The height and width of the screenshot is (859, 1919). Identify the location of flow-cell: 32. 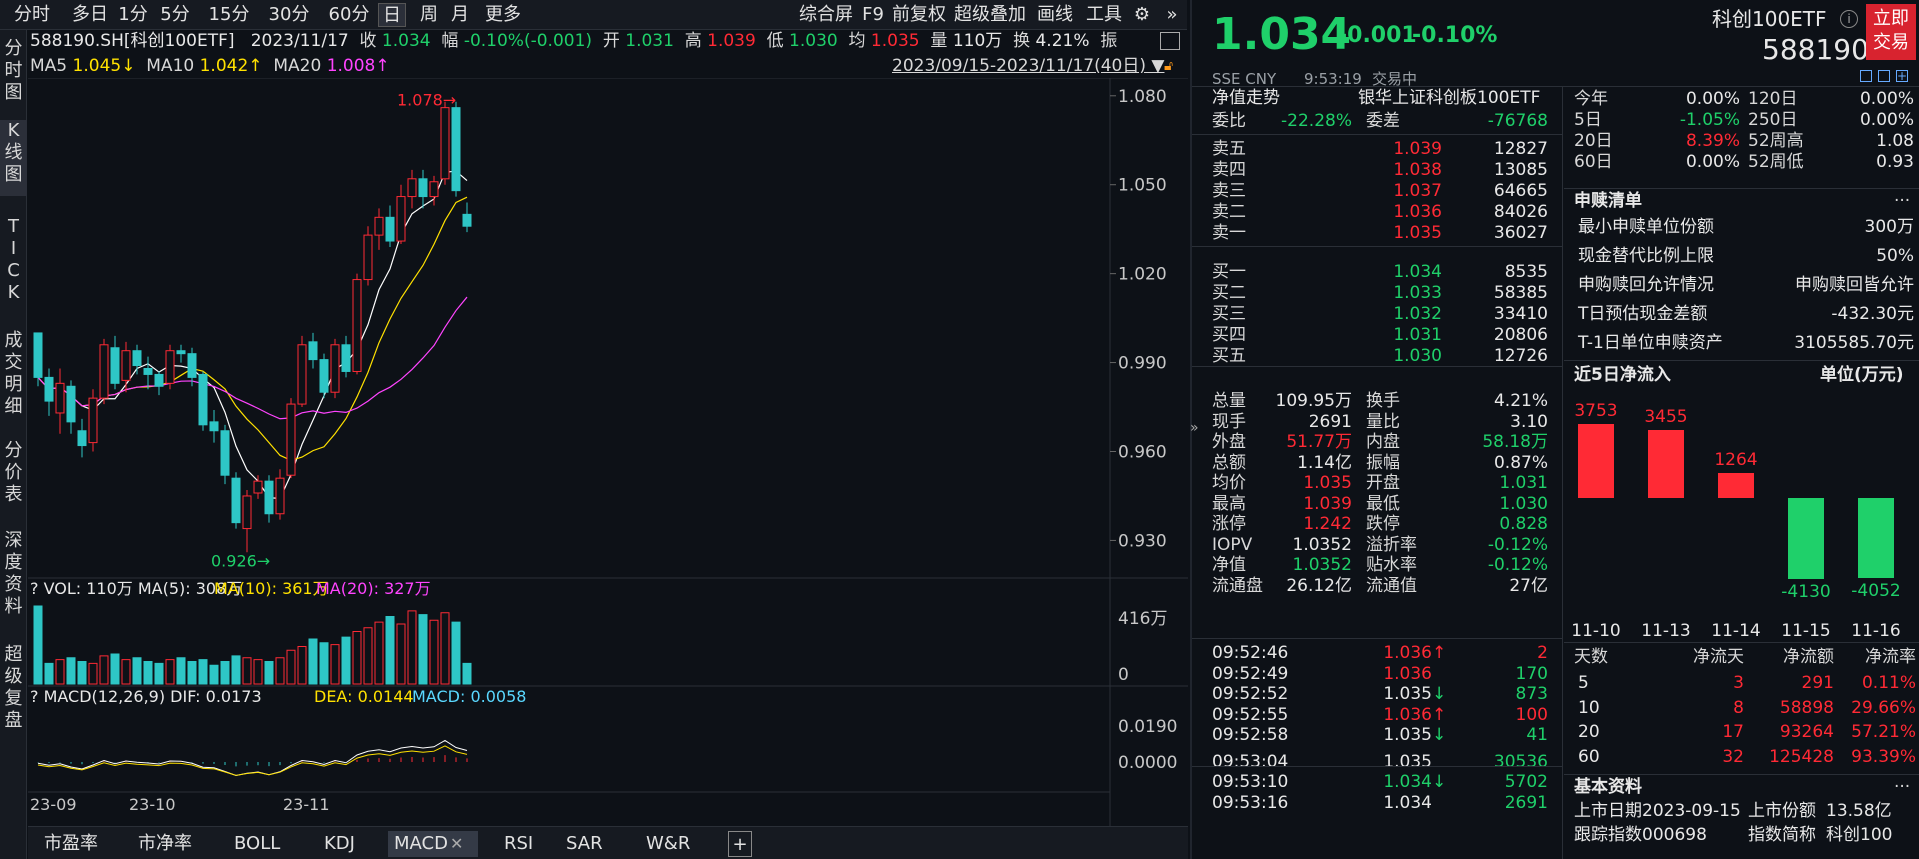
(1733, 756).